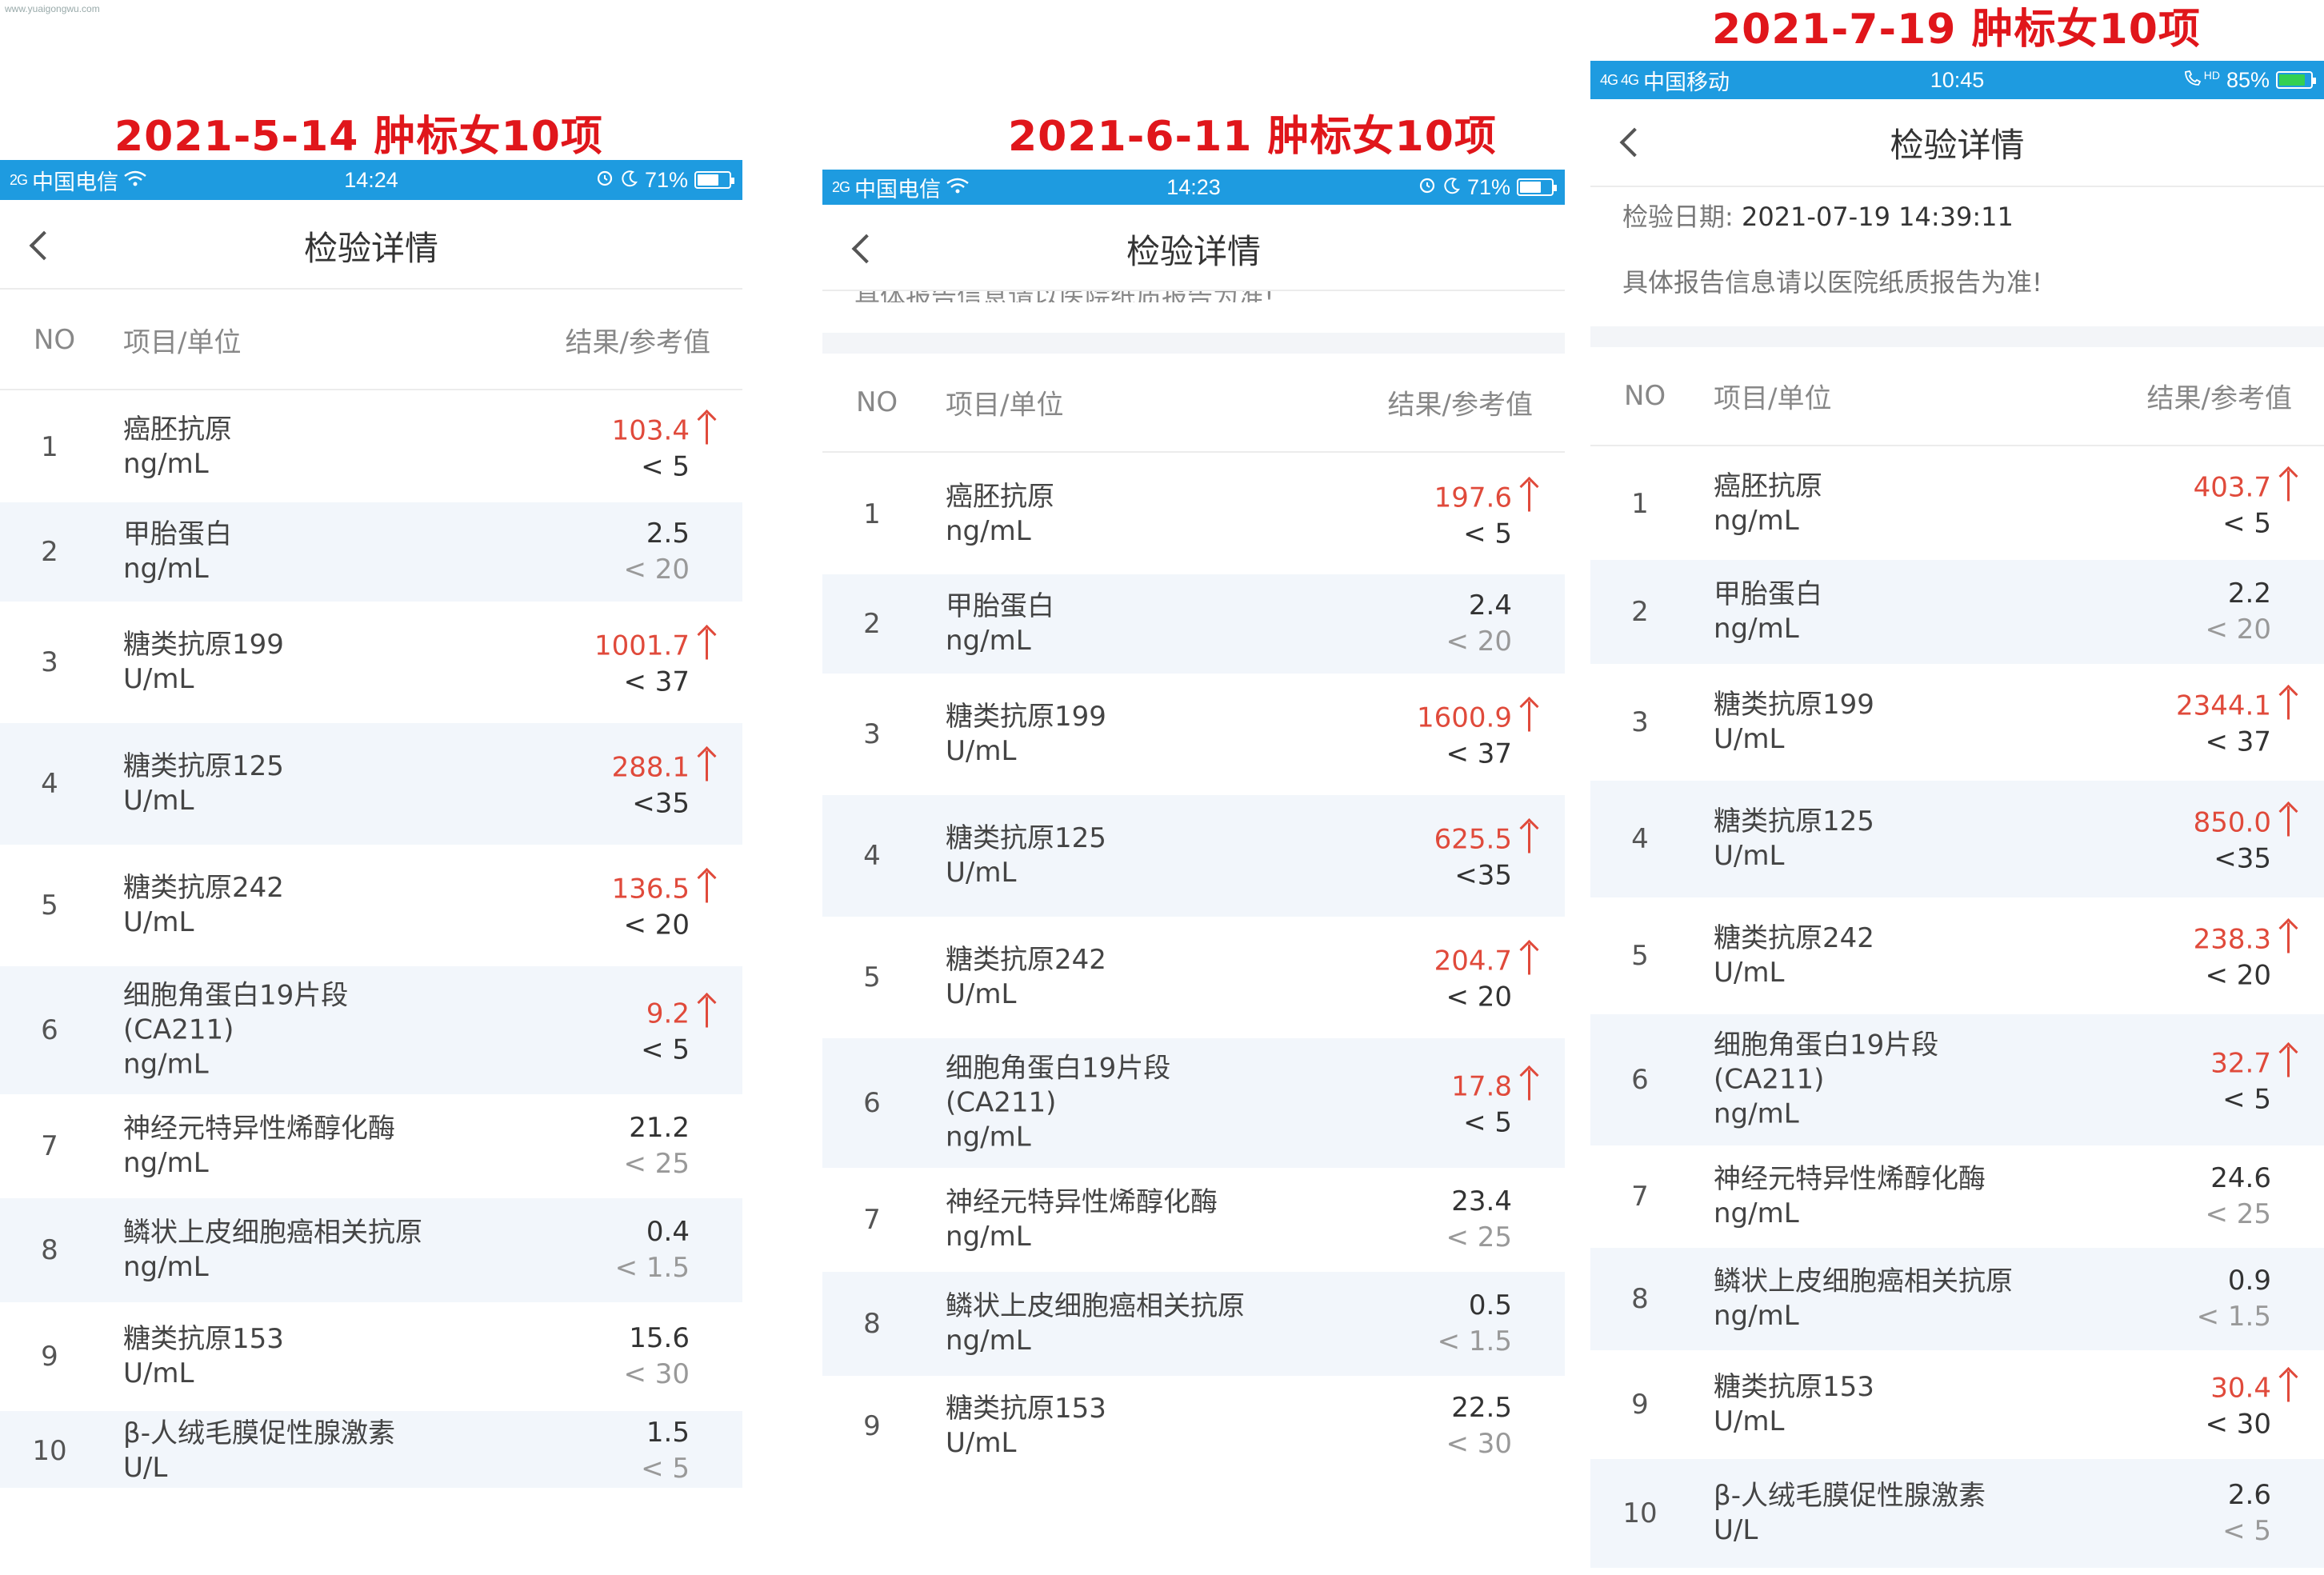 This screenshot has width=2324, height=1575. What do you see at coordinates (1794, 722) in the screenshot?
I see `item-names: 糖类抗原199 U/mL` at bounding box center [1794, 722].